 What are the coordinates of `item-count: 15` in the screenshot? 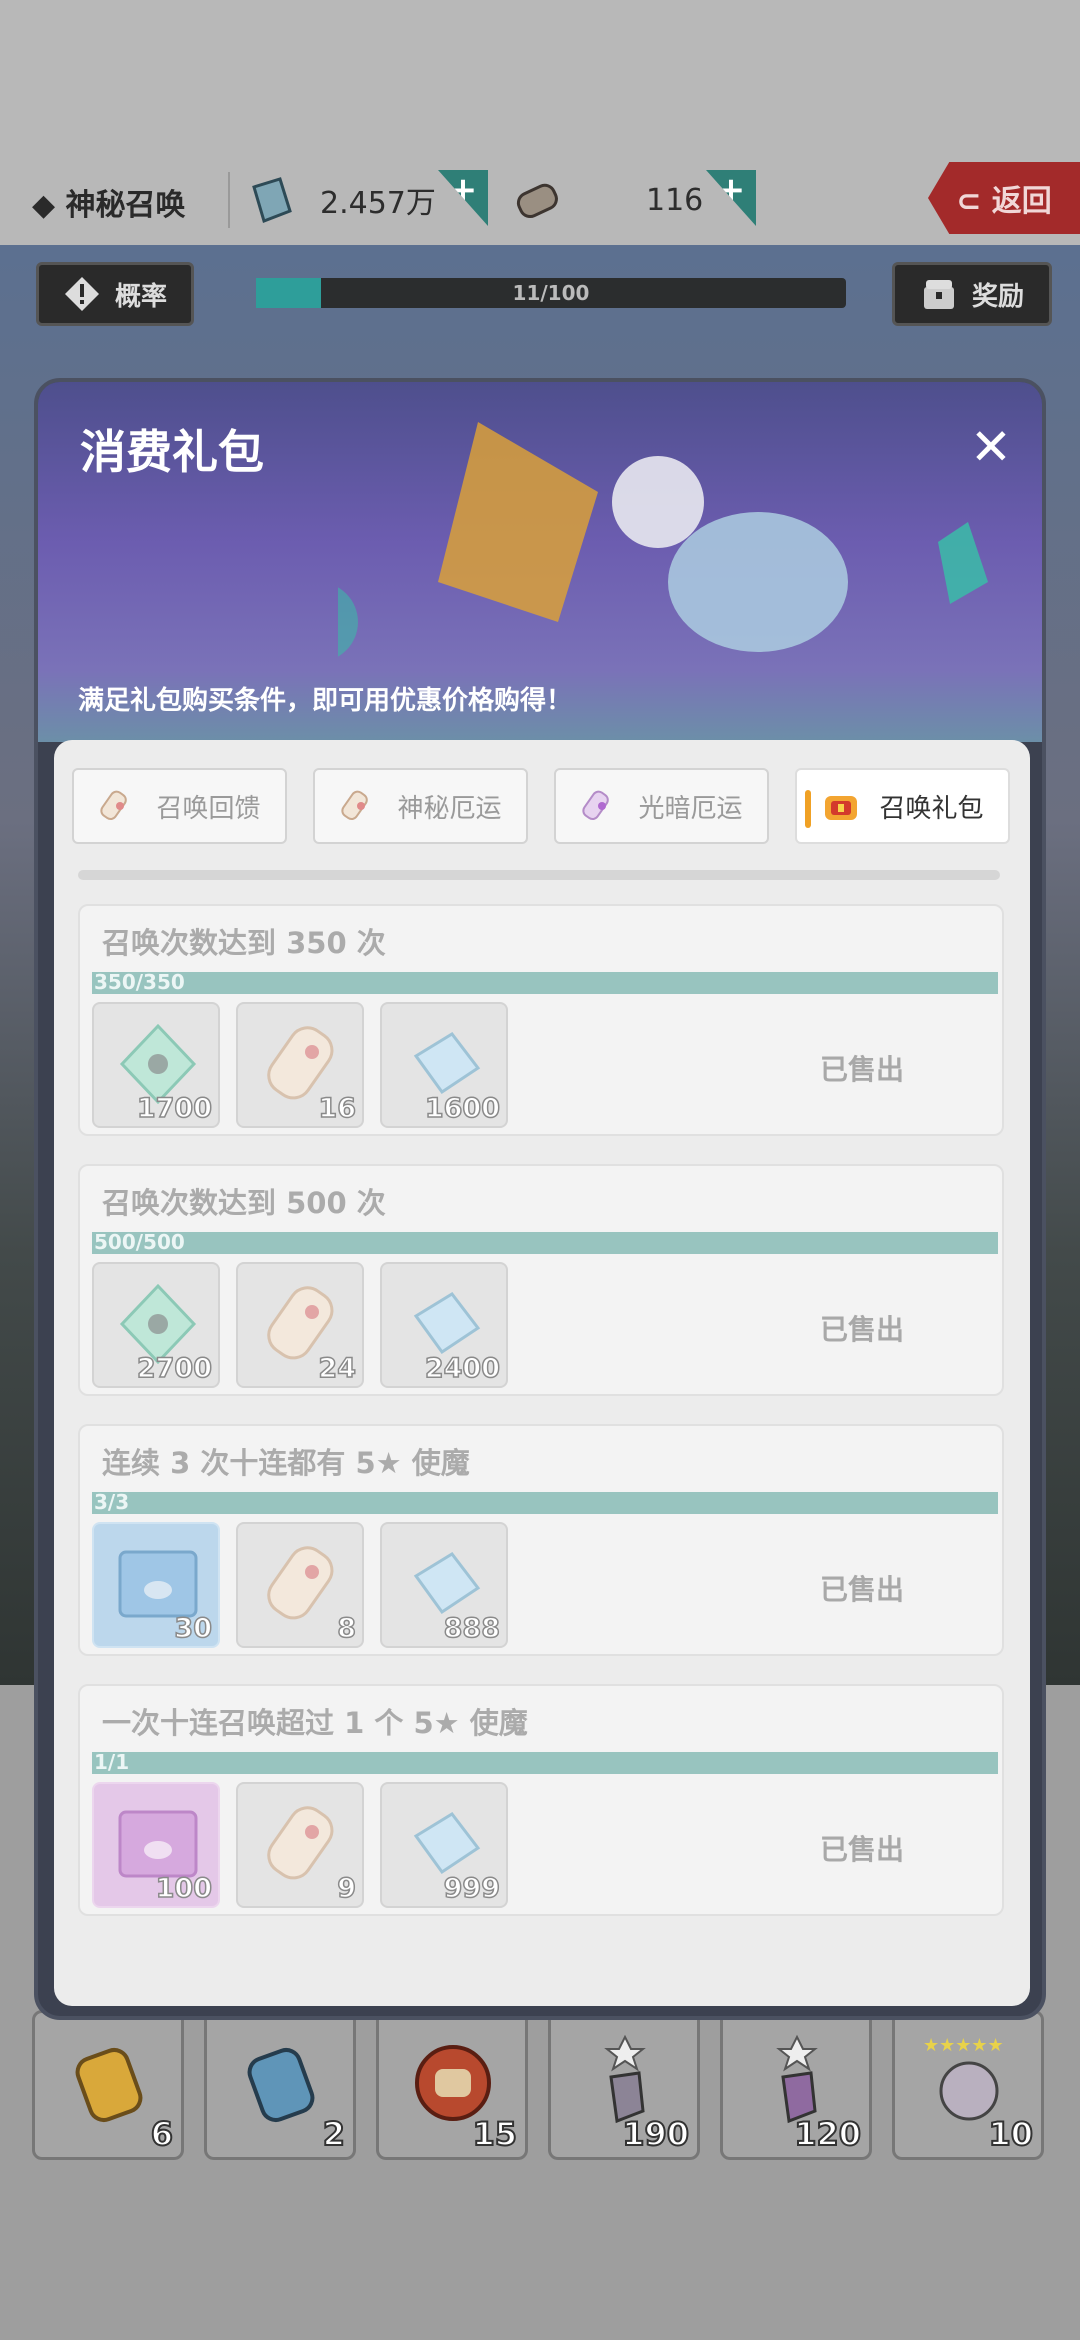 It's located at (494, 2134).